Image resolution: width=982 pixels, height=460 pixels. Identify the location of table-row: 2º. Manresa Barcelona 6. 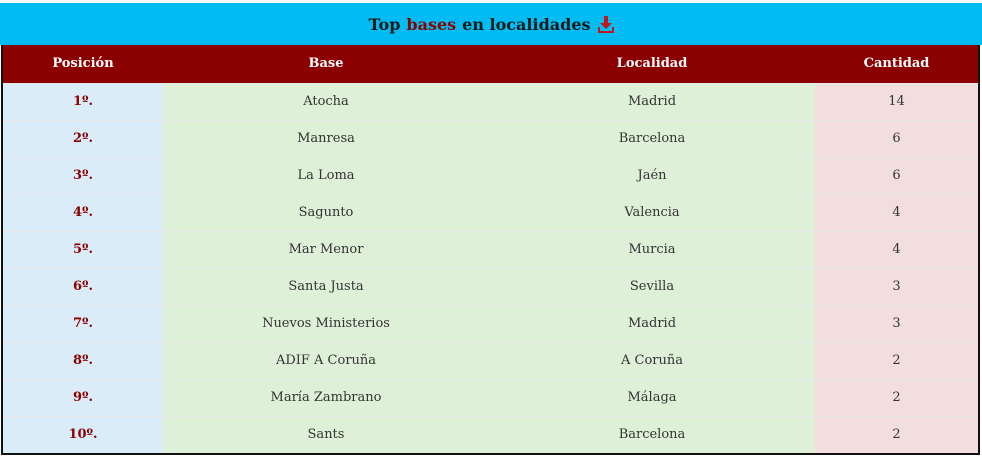
(490, 138).